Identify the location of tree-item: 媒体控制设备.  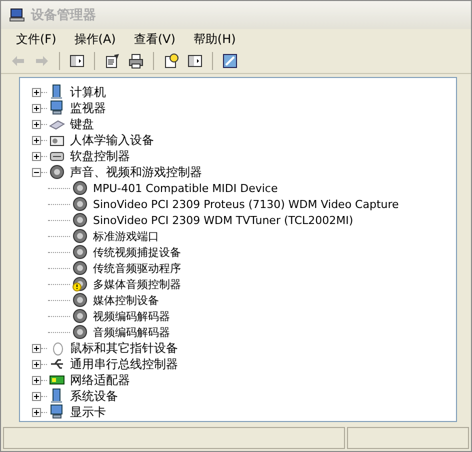
(126, 300).